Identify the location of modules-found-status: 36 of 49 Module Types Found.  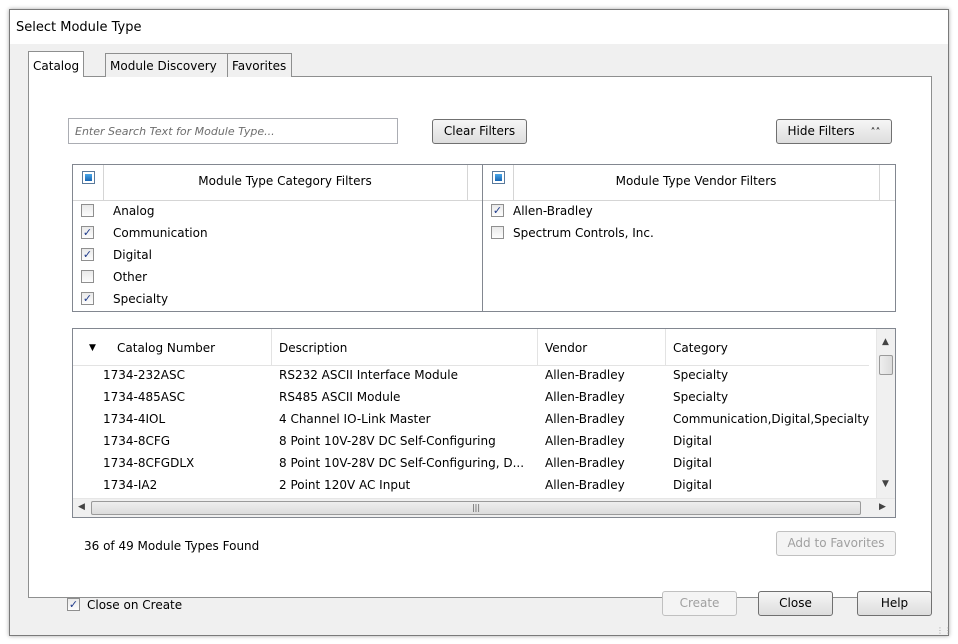
(172, 546).